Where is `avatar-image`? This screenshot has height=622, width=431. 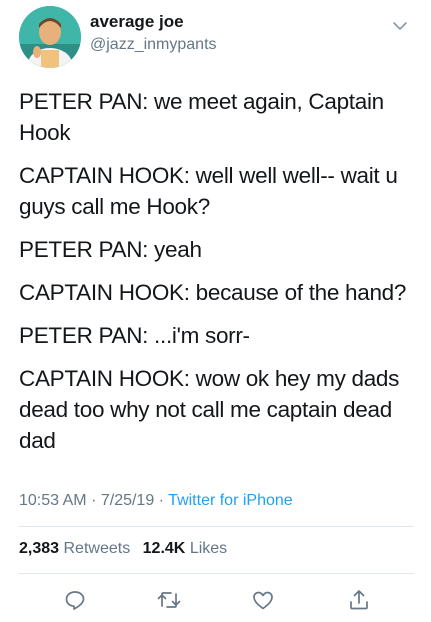 avatar-image is located at coordinates (50, 37).